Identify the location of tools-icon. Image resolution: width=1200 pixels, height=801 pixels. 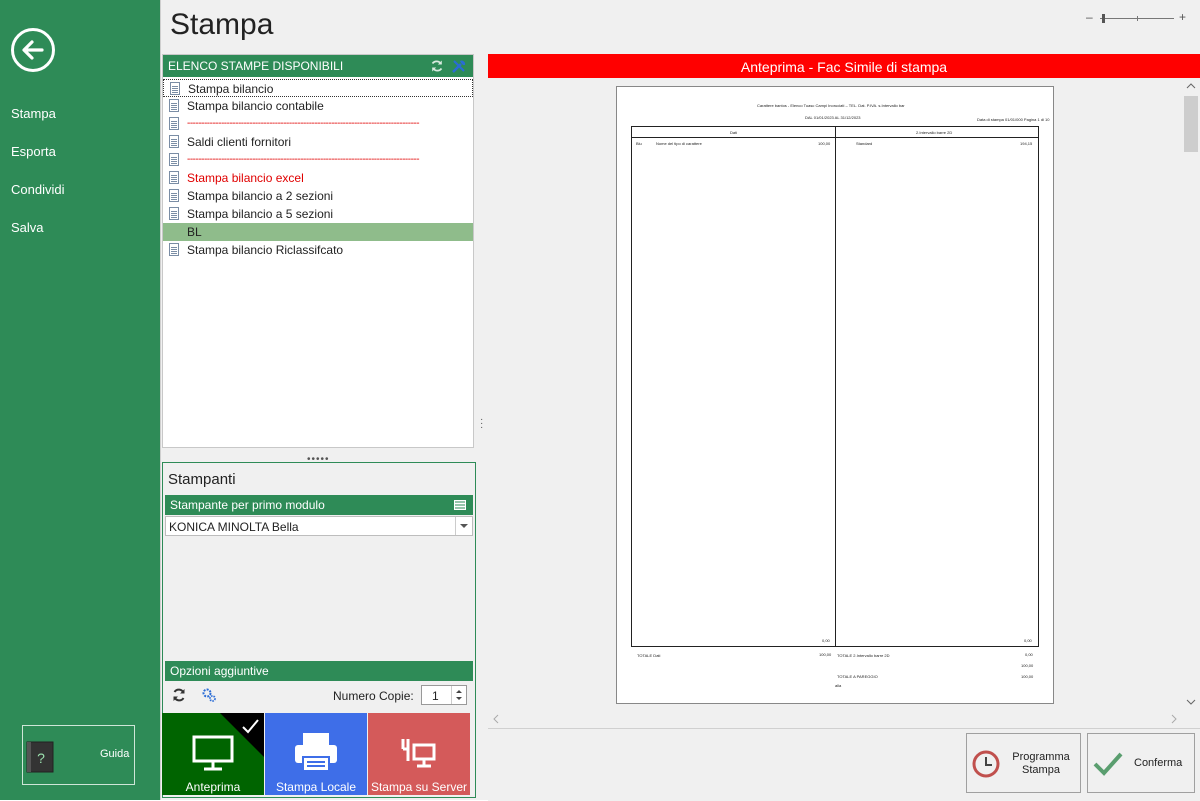
(459, 66).